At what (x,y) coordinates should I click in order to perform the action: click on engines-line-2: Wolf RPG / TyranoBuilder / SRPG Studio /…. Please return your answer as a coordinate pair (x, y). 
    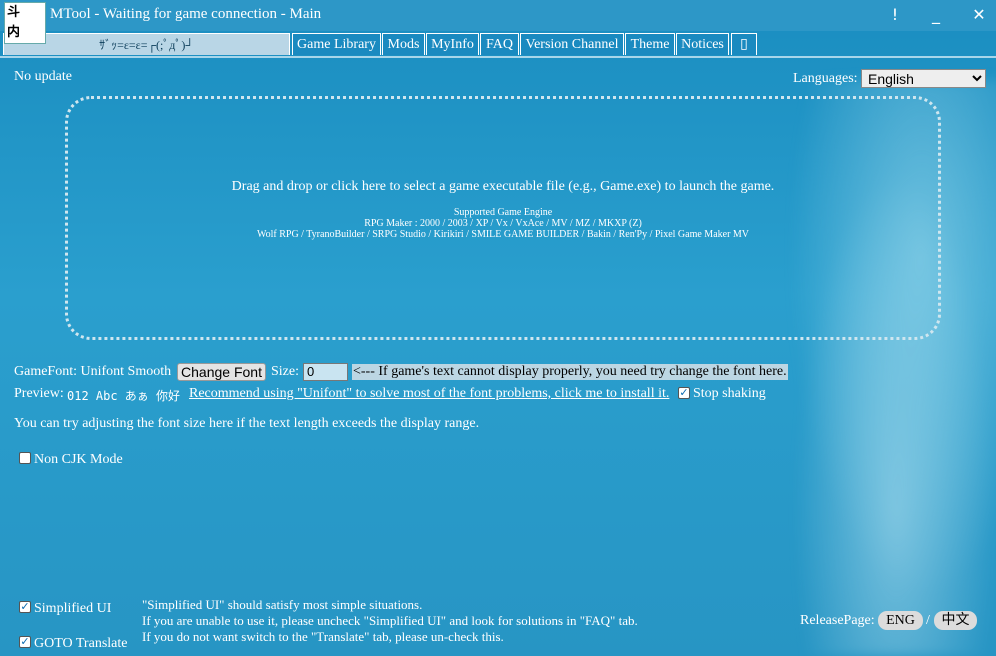
    Looking at the image, I should click on (503, 234).